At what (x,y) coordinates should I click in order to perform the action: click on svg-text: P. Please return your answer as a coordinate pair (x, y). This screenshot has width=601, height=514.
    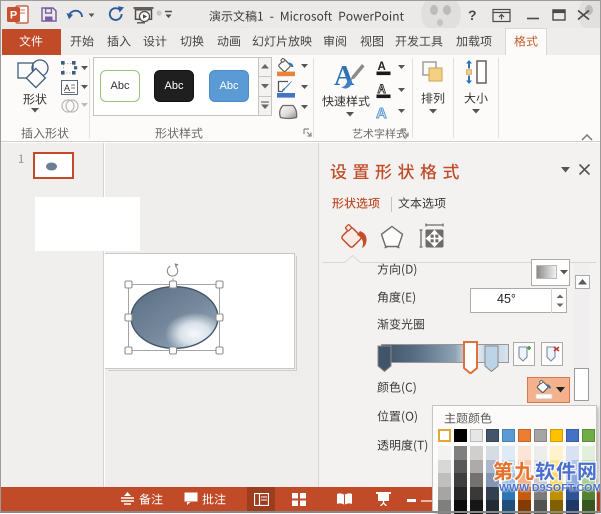
    Looking at the image, I should click on (13, 16).